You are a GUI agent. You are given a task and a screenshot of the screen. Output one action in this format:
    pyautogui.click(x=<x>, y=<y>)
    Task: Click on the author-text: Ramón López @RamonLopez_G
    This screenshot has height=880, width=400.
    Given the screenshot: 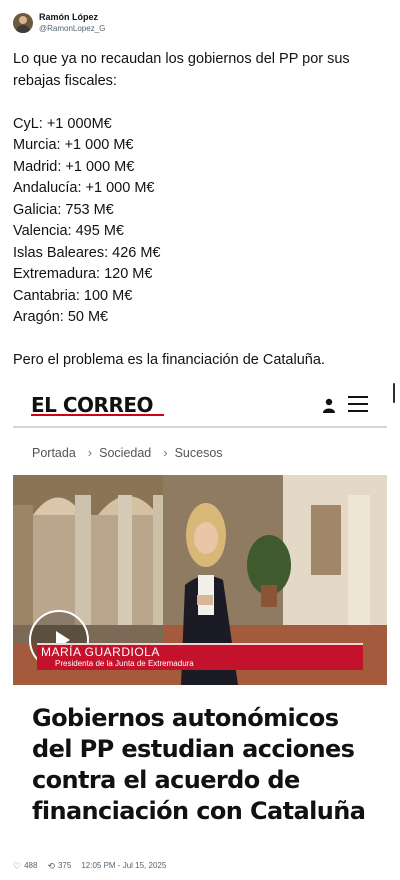 What is the action you would take?
    pyautogui.click(x=72, y=23)
    